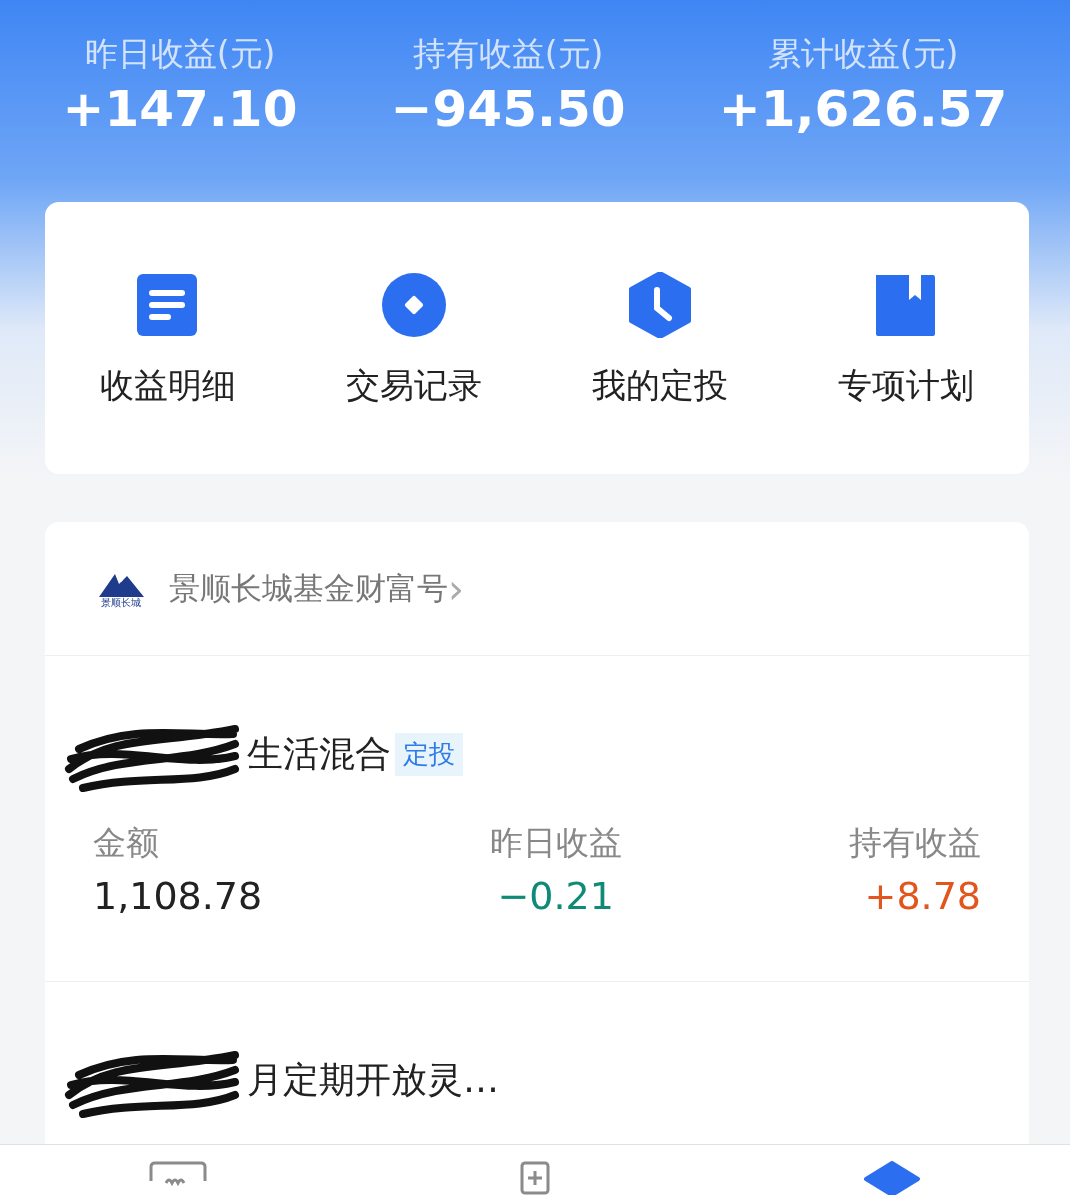  I want to click on shortcut-label: 我的定投, so click(660, 385).